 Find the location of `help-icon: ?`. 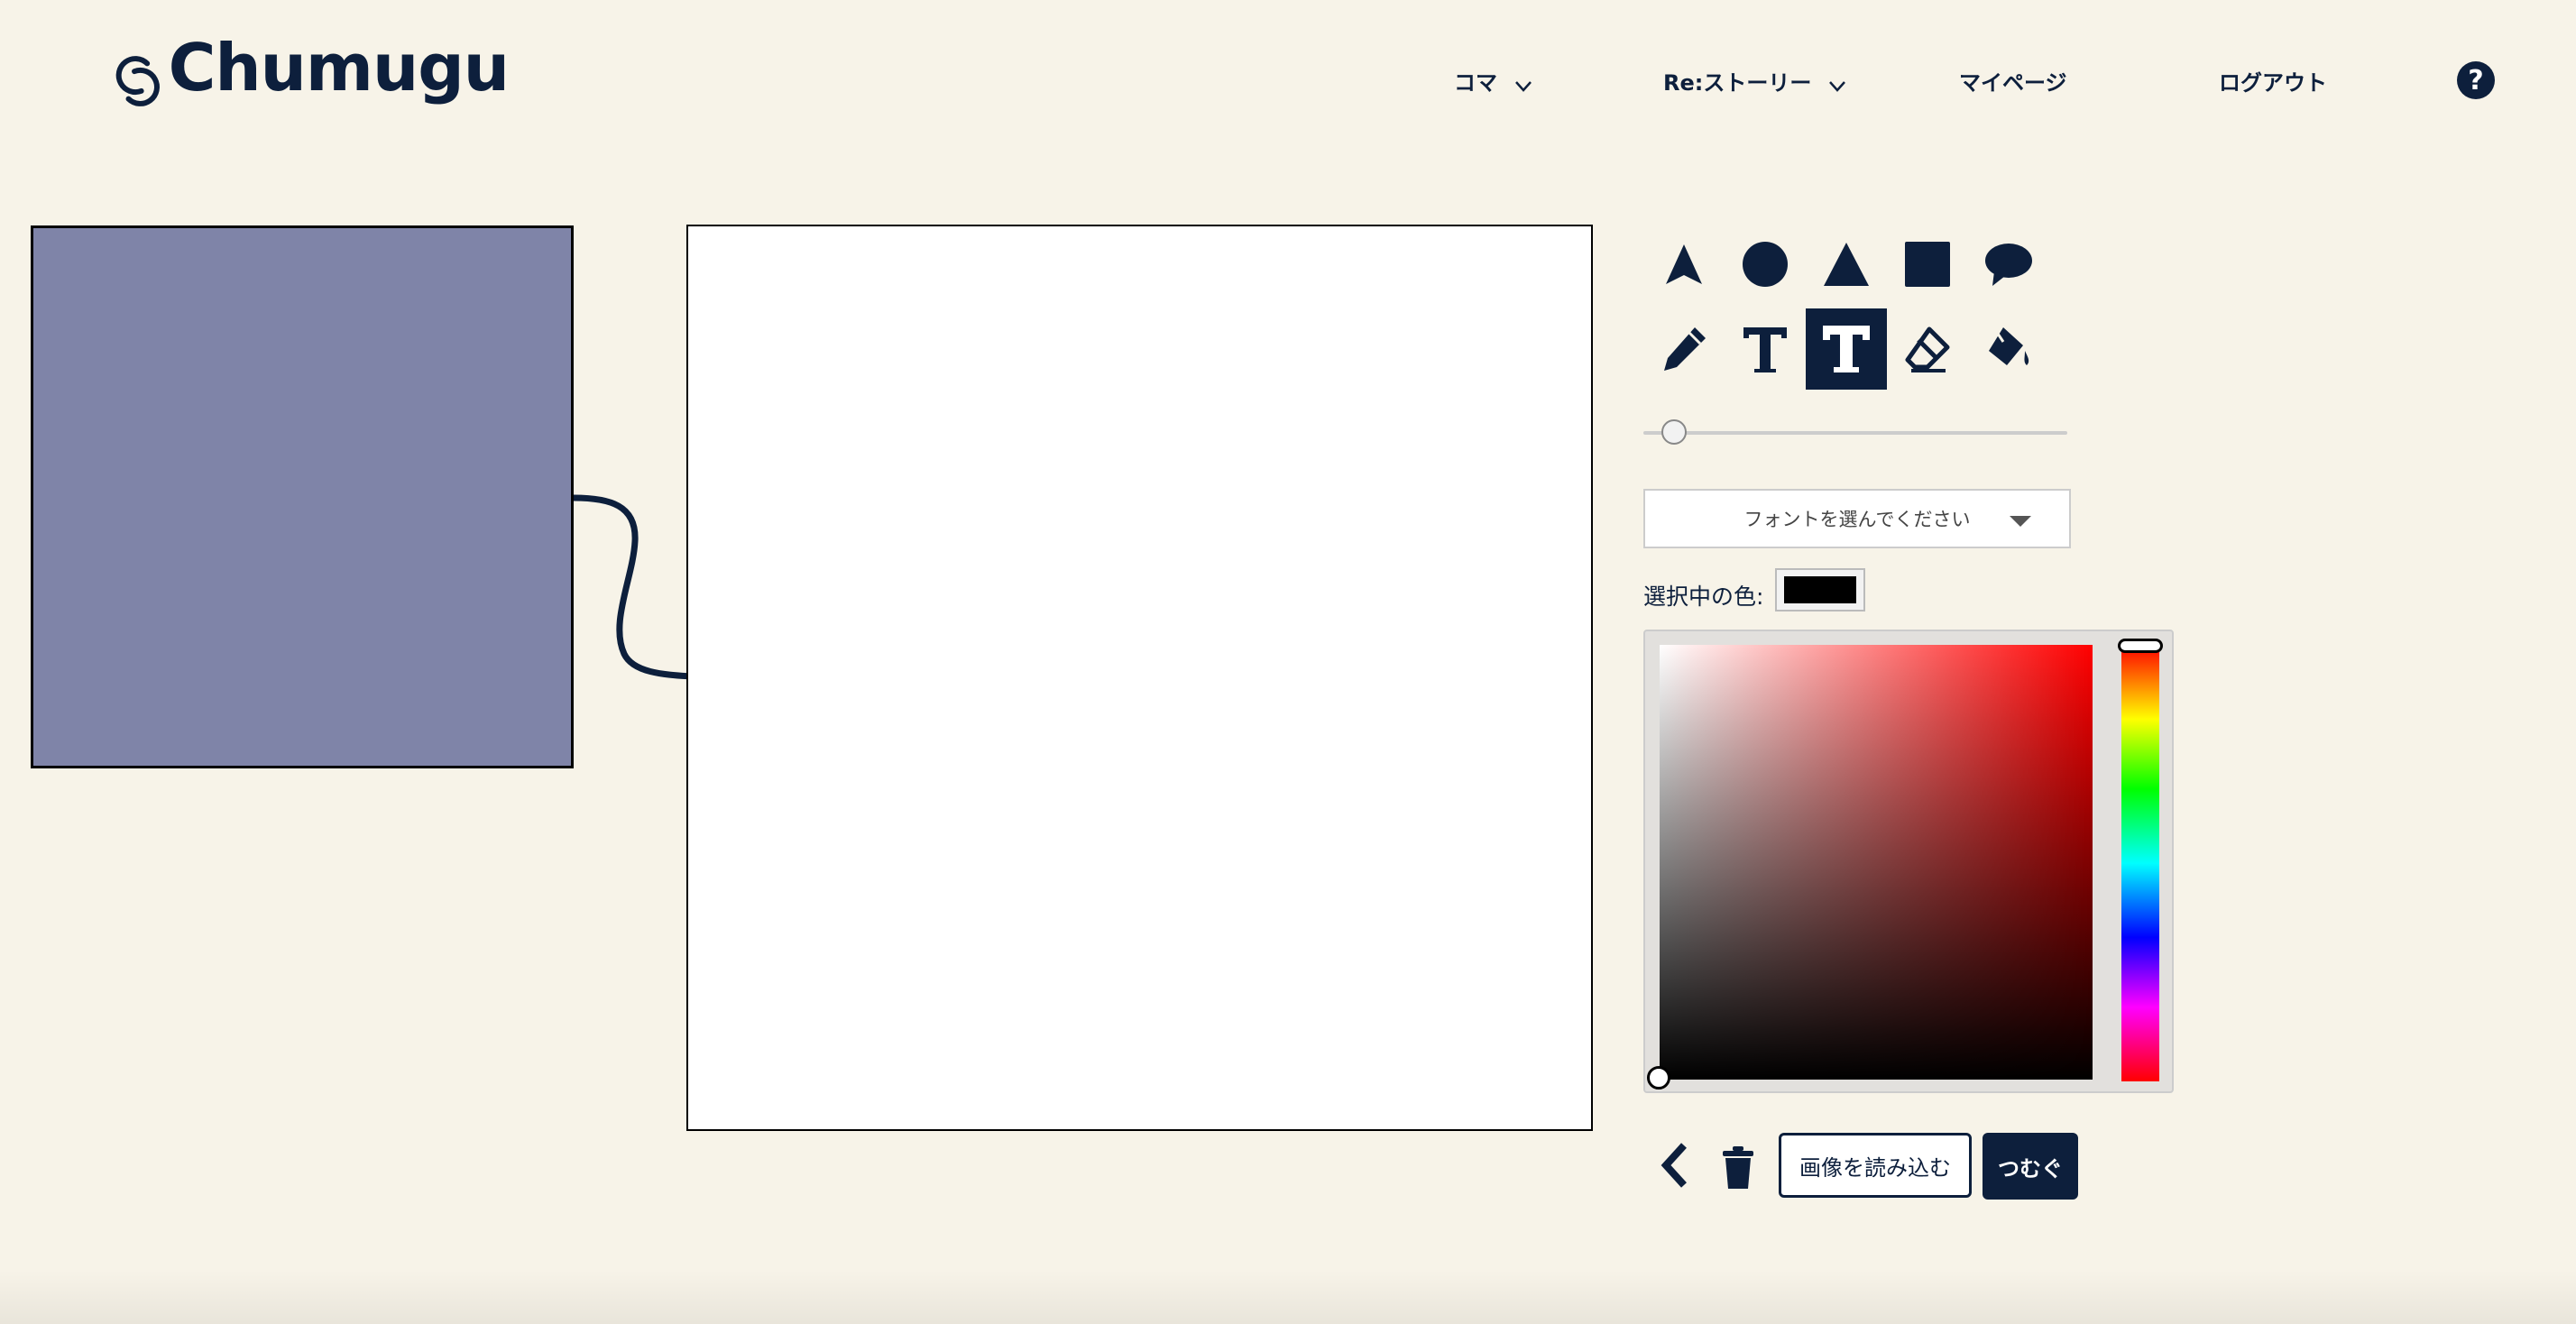

help-icon: ? is located at coordinates (2476, 80).